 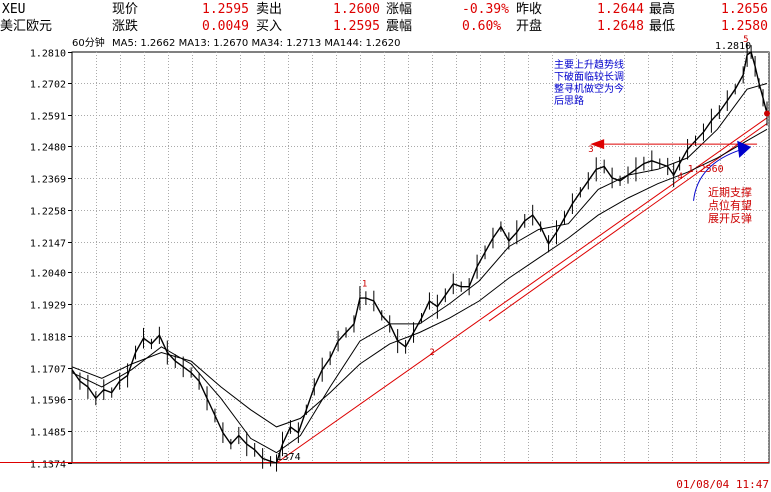 I want to click on annotation-label: 2, so click(x=431, y=353).